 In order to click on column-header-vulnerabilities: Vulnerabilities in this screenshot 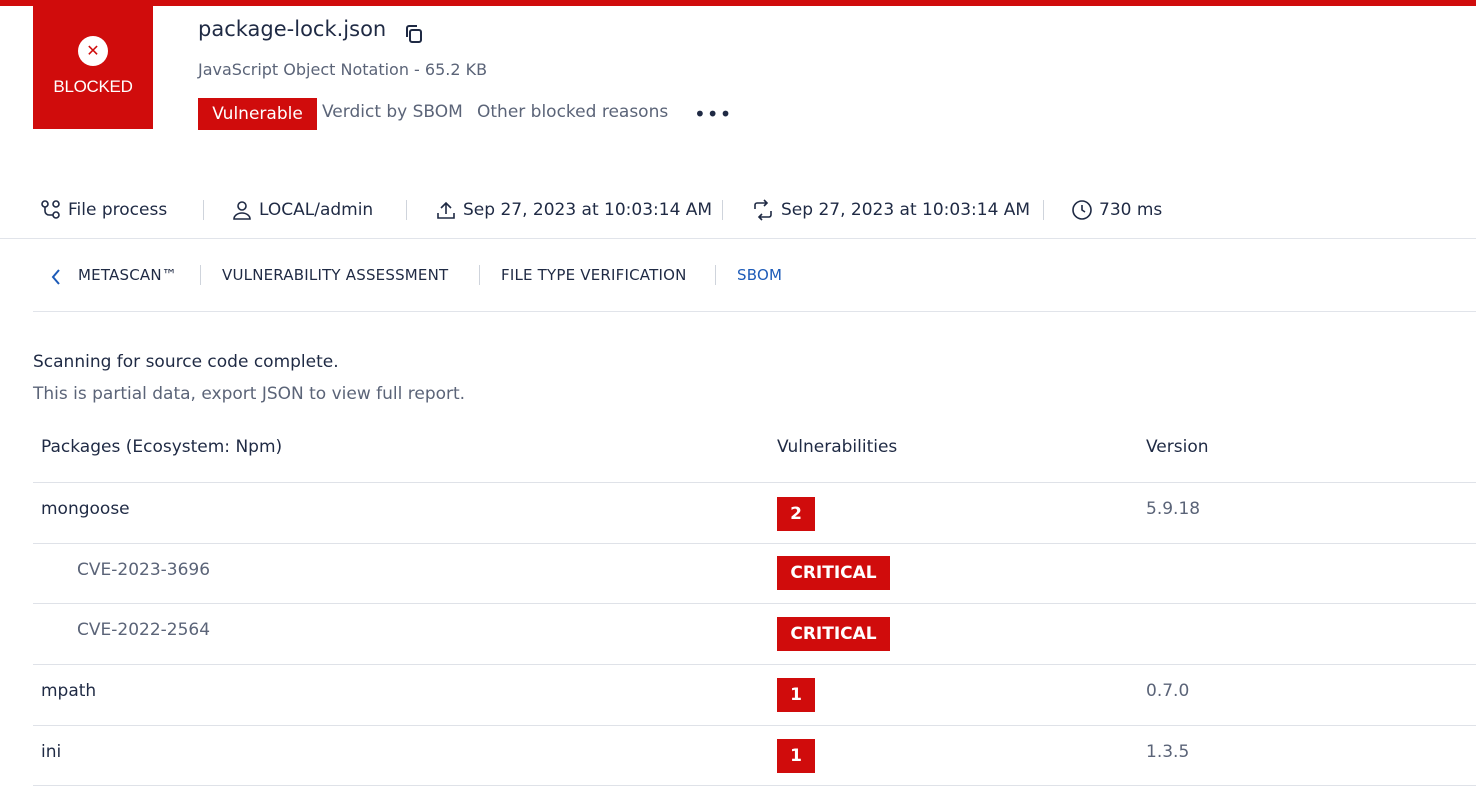, I will do `click(837, 447)`.